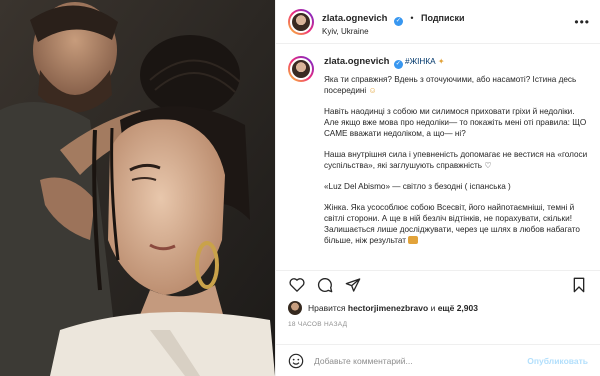 This screenshot has width=600, height=376. What do you see at coordinates (443, 18) in the screenshot?
I see `following-button: Подписки` at bounding box center [443, 18].